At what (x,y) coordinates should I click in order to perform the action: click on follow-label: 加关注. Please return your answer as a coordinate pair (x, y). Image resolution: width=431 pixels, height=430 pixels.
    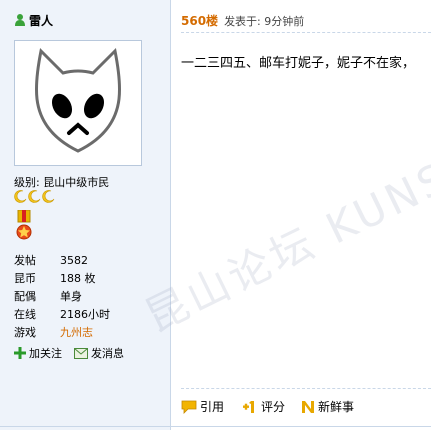
    Looking at the image, I should click on (45, 353).